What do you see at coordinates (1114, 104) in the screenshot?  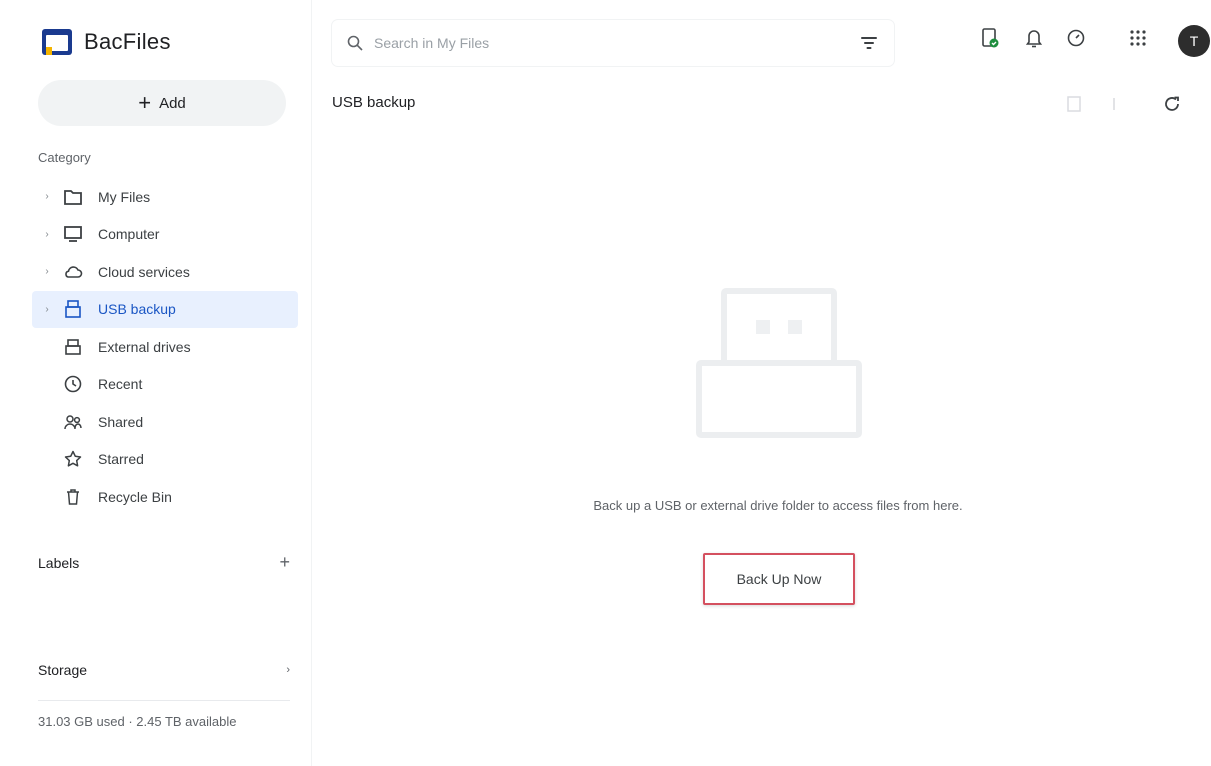 I see `info-icon` at bounding box center [1114, 104].